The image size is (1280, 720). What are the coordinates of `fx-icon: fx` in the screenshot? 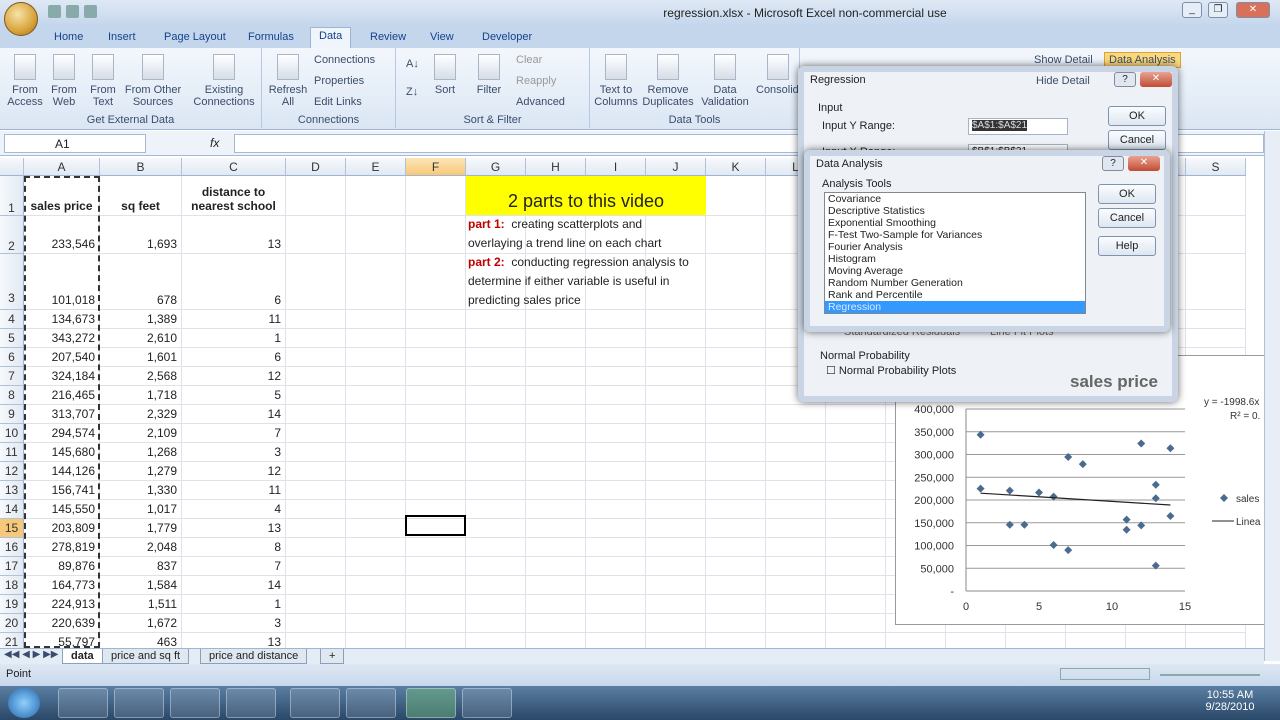 It's located at (214, 143).